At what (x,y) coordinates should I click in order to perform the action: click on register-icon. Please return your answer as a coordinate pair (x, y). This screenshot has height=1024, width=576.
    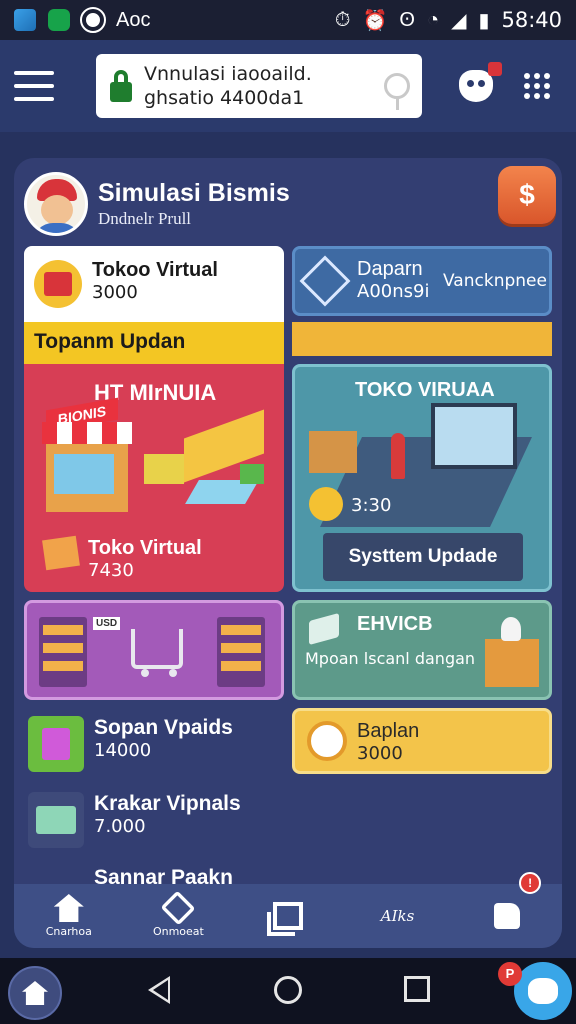
    Looking at the image, I should click on (58, 284).